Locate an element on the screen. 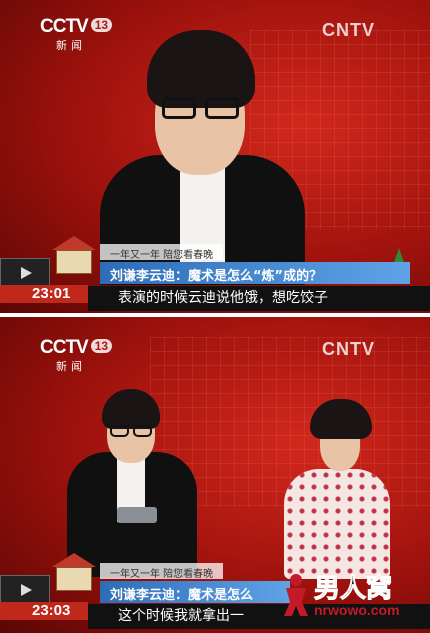 The width and height of the screenshot is (430, 633). watermark-text: 男人窝 is located at coordinates (353, 589).